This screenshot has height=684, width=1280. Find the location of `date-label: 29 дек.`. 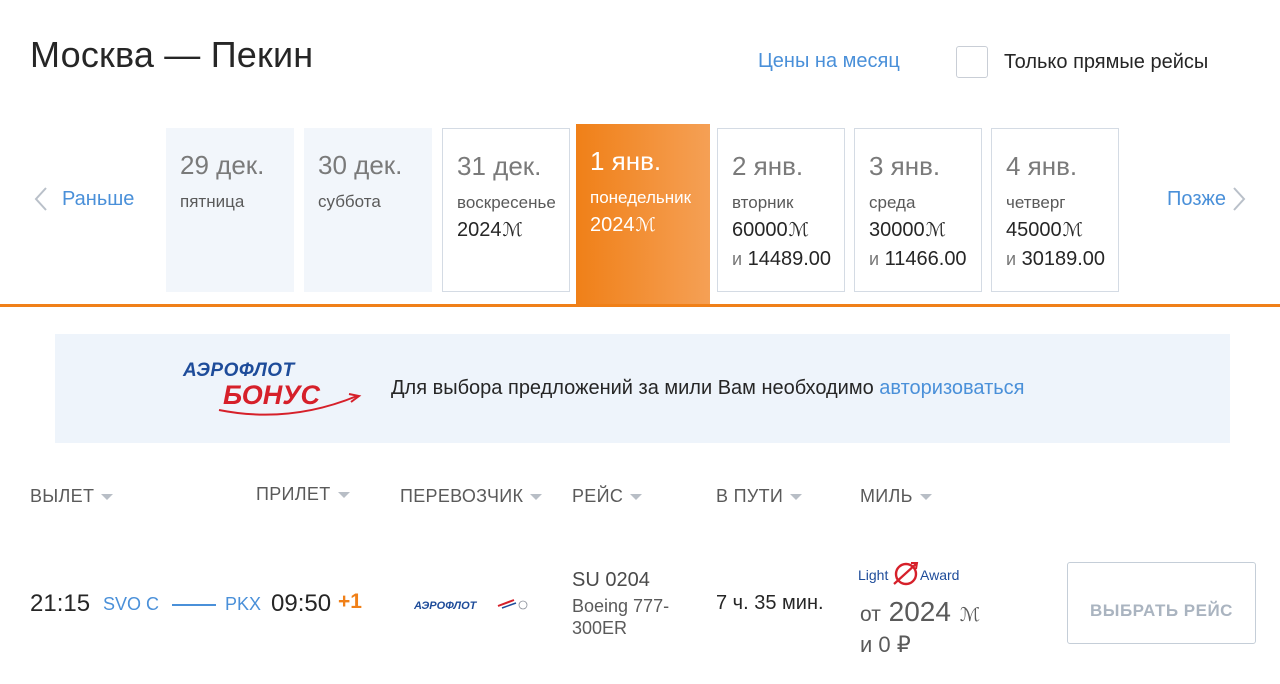

date-label: 29 дек. is located at coordinates (222, 165).